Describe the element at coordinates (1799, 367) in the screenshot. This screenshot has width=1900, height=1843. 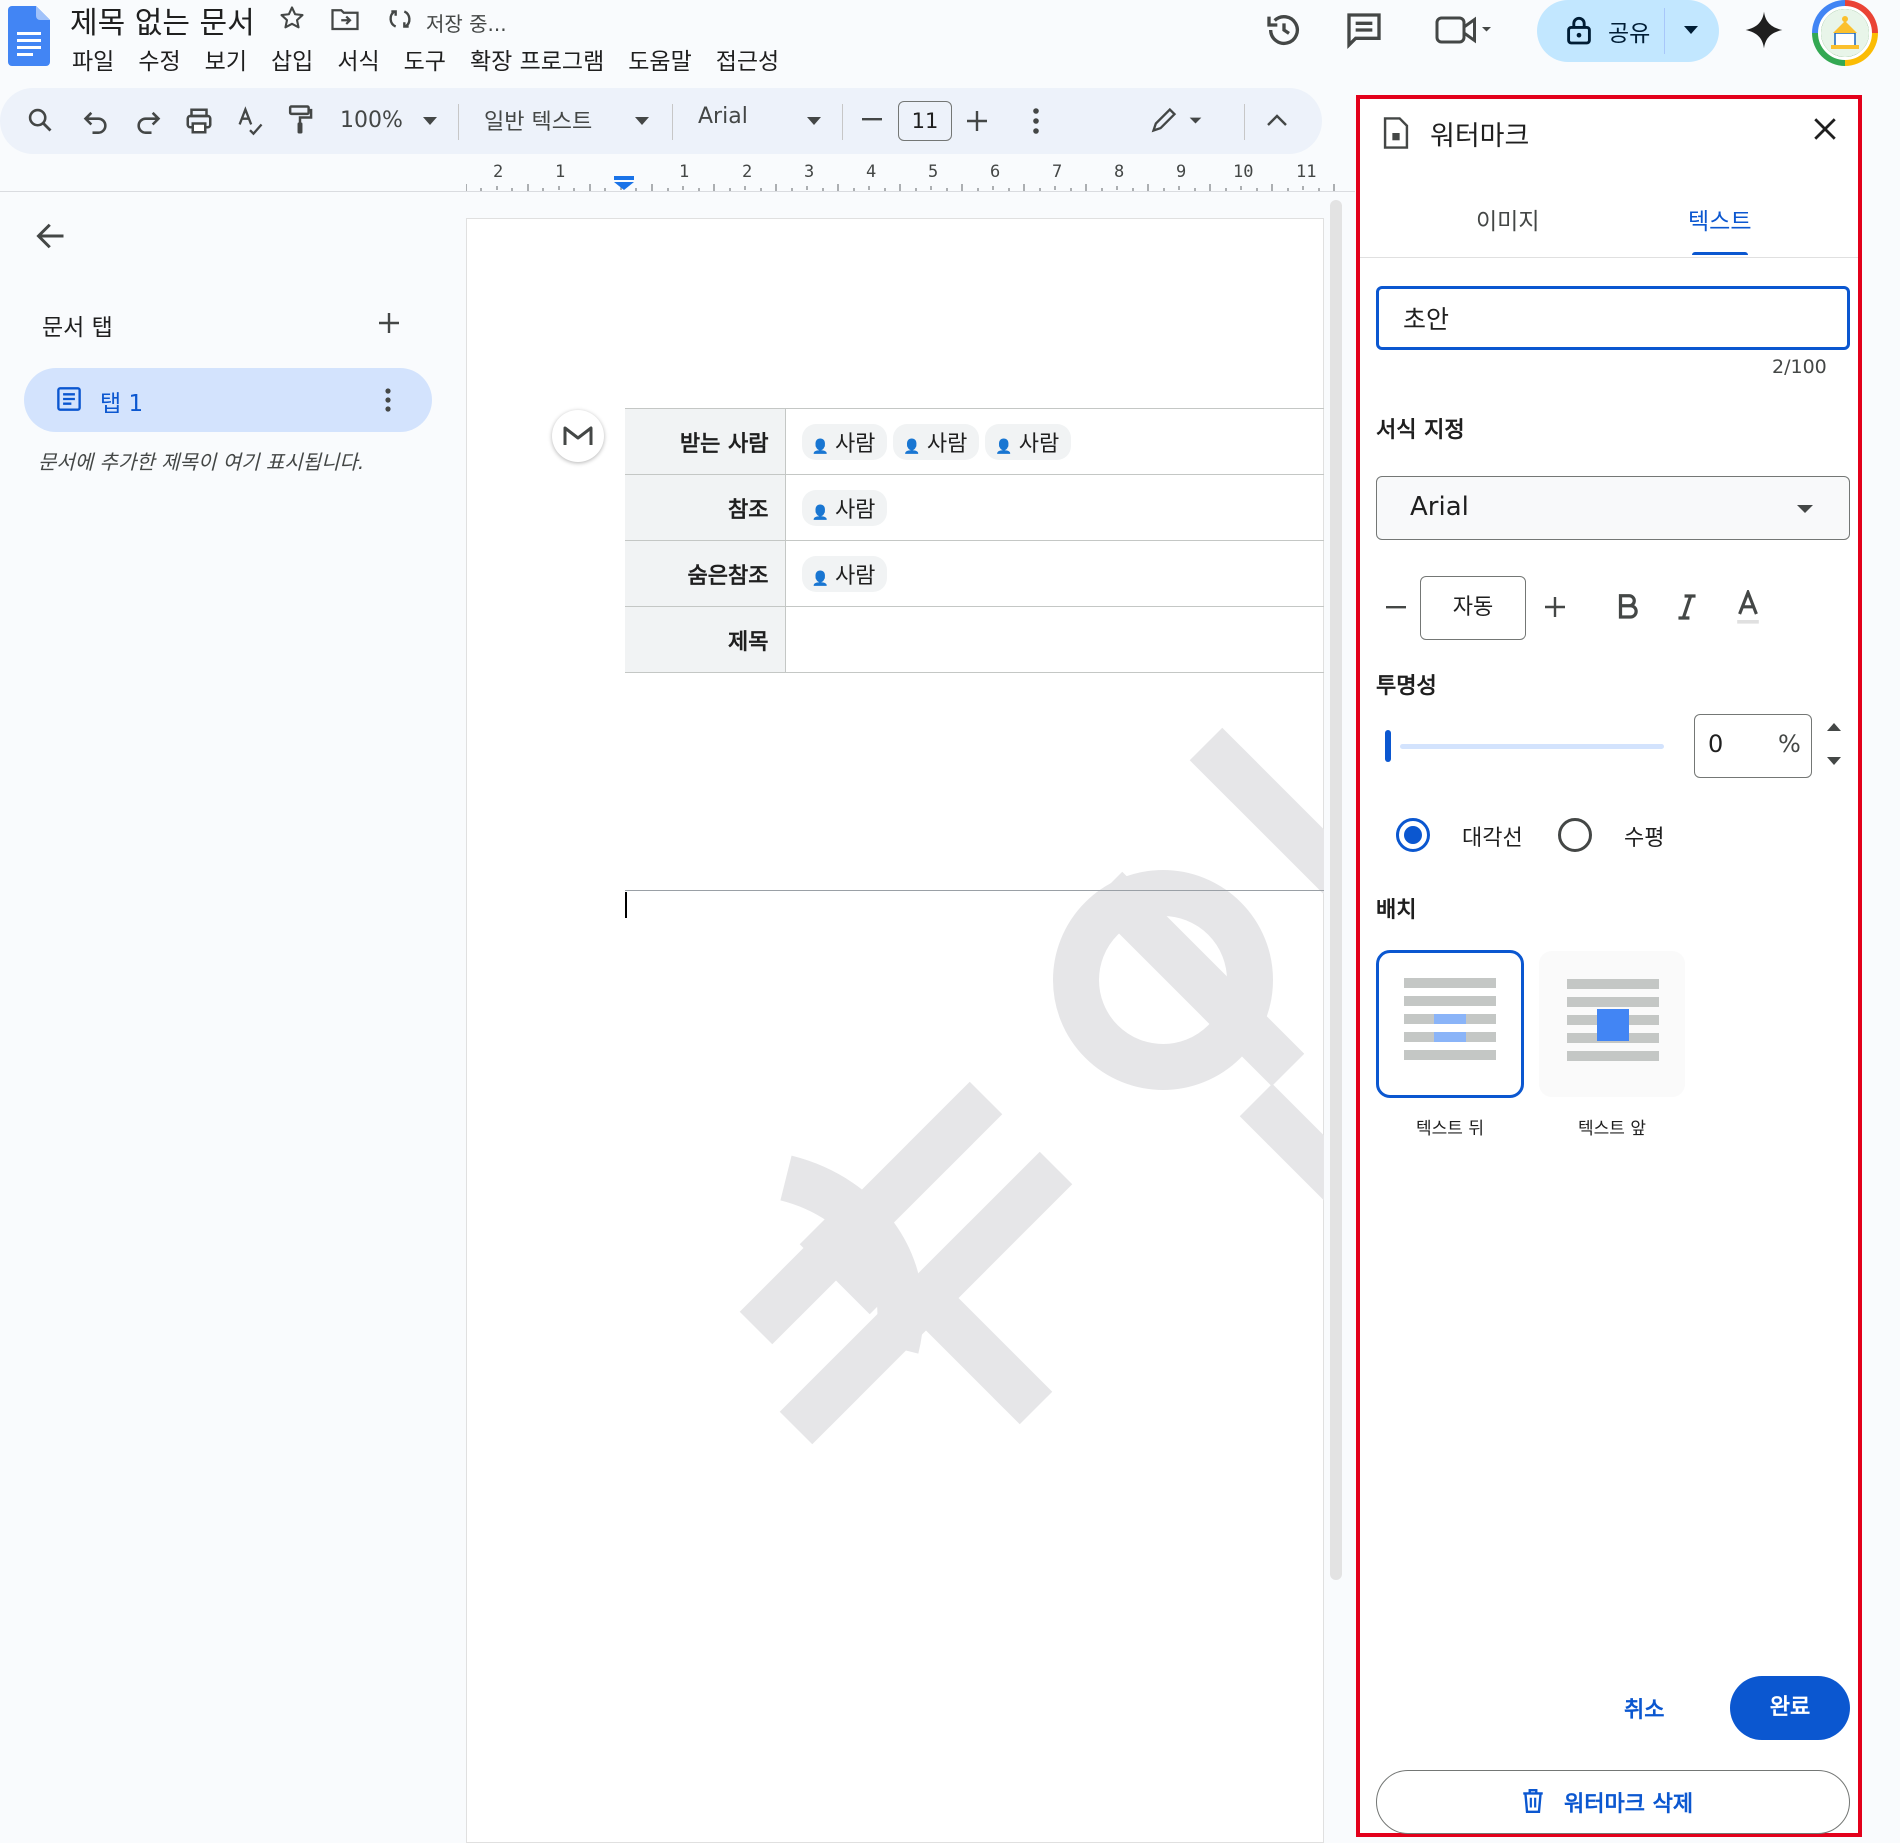
I see `char-count: 2/100` at that location.